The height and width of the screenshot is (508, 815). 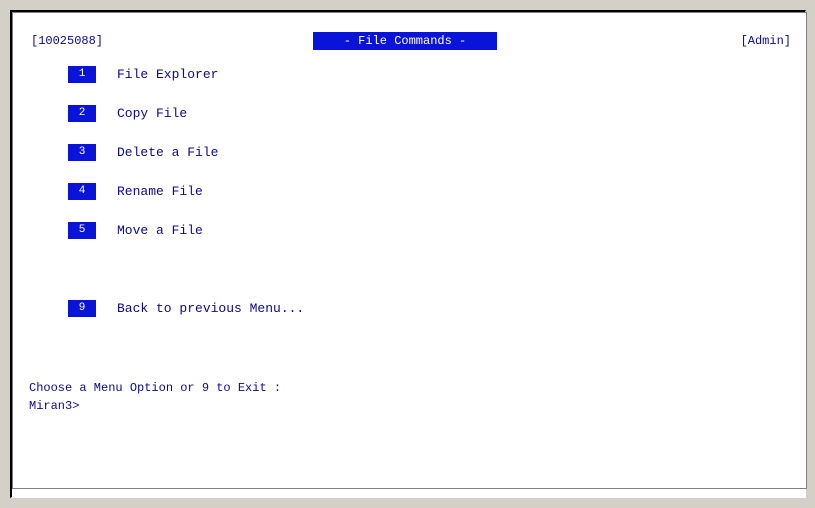 What do you see at coordinates (160, 192) in the screenshot?
I see `menu-option-rename-file: Rename File` at bounding box center [160, 192].